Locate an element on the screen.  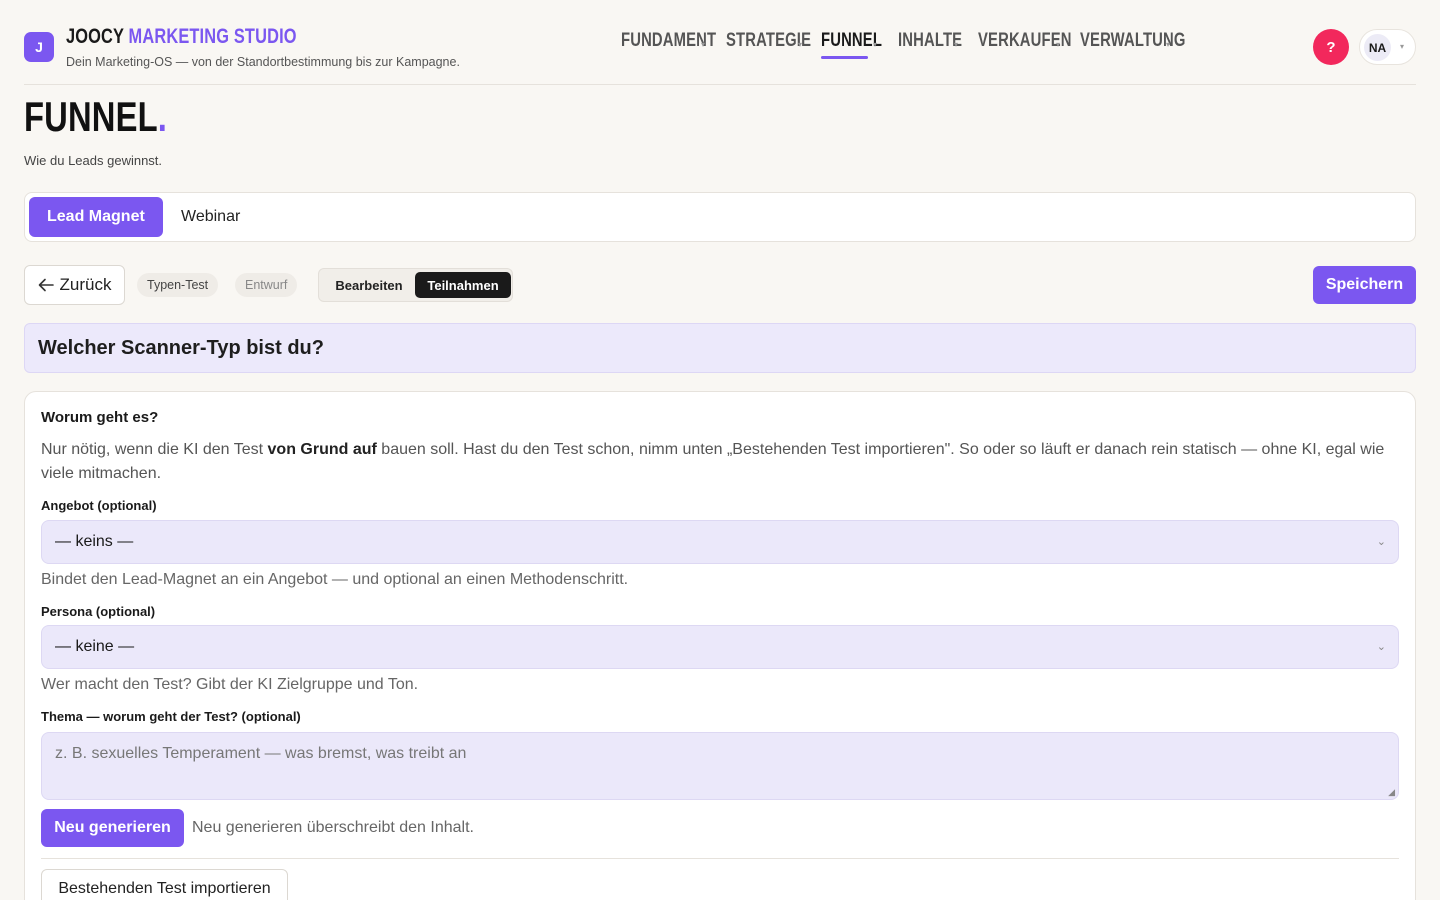
tab-webinar: Webinar is located at coordinates (210, 217).